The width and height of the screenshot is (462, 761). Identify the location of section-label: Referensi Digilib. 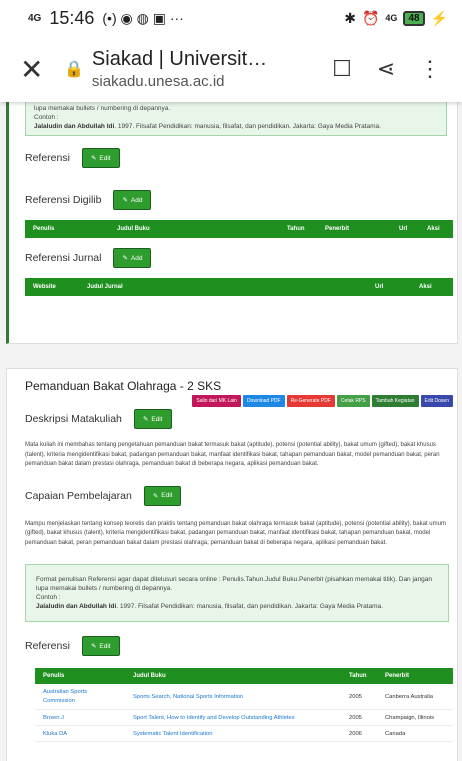
(63, 200).